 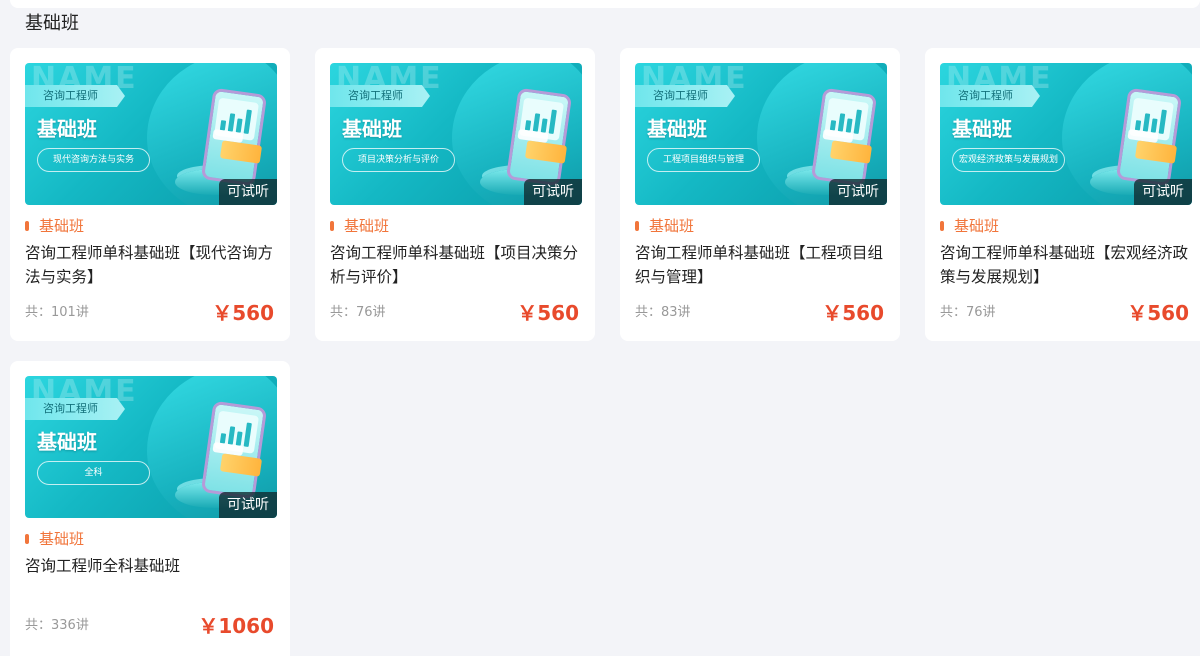 What do you see at coordinates (605, 4) in the screenshot?
I see `top-panel-edge` at bounding box center [605, 4].